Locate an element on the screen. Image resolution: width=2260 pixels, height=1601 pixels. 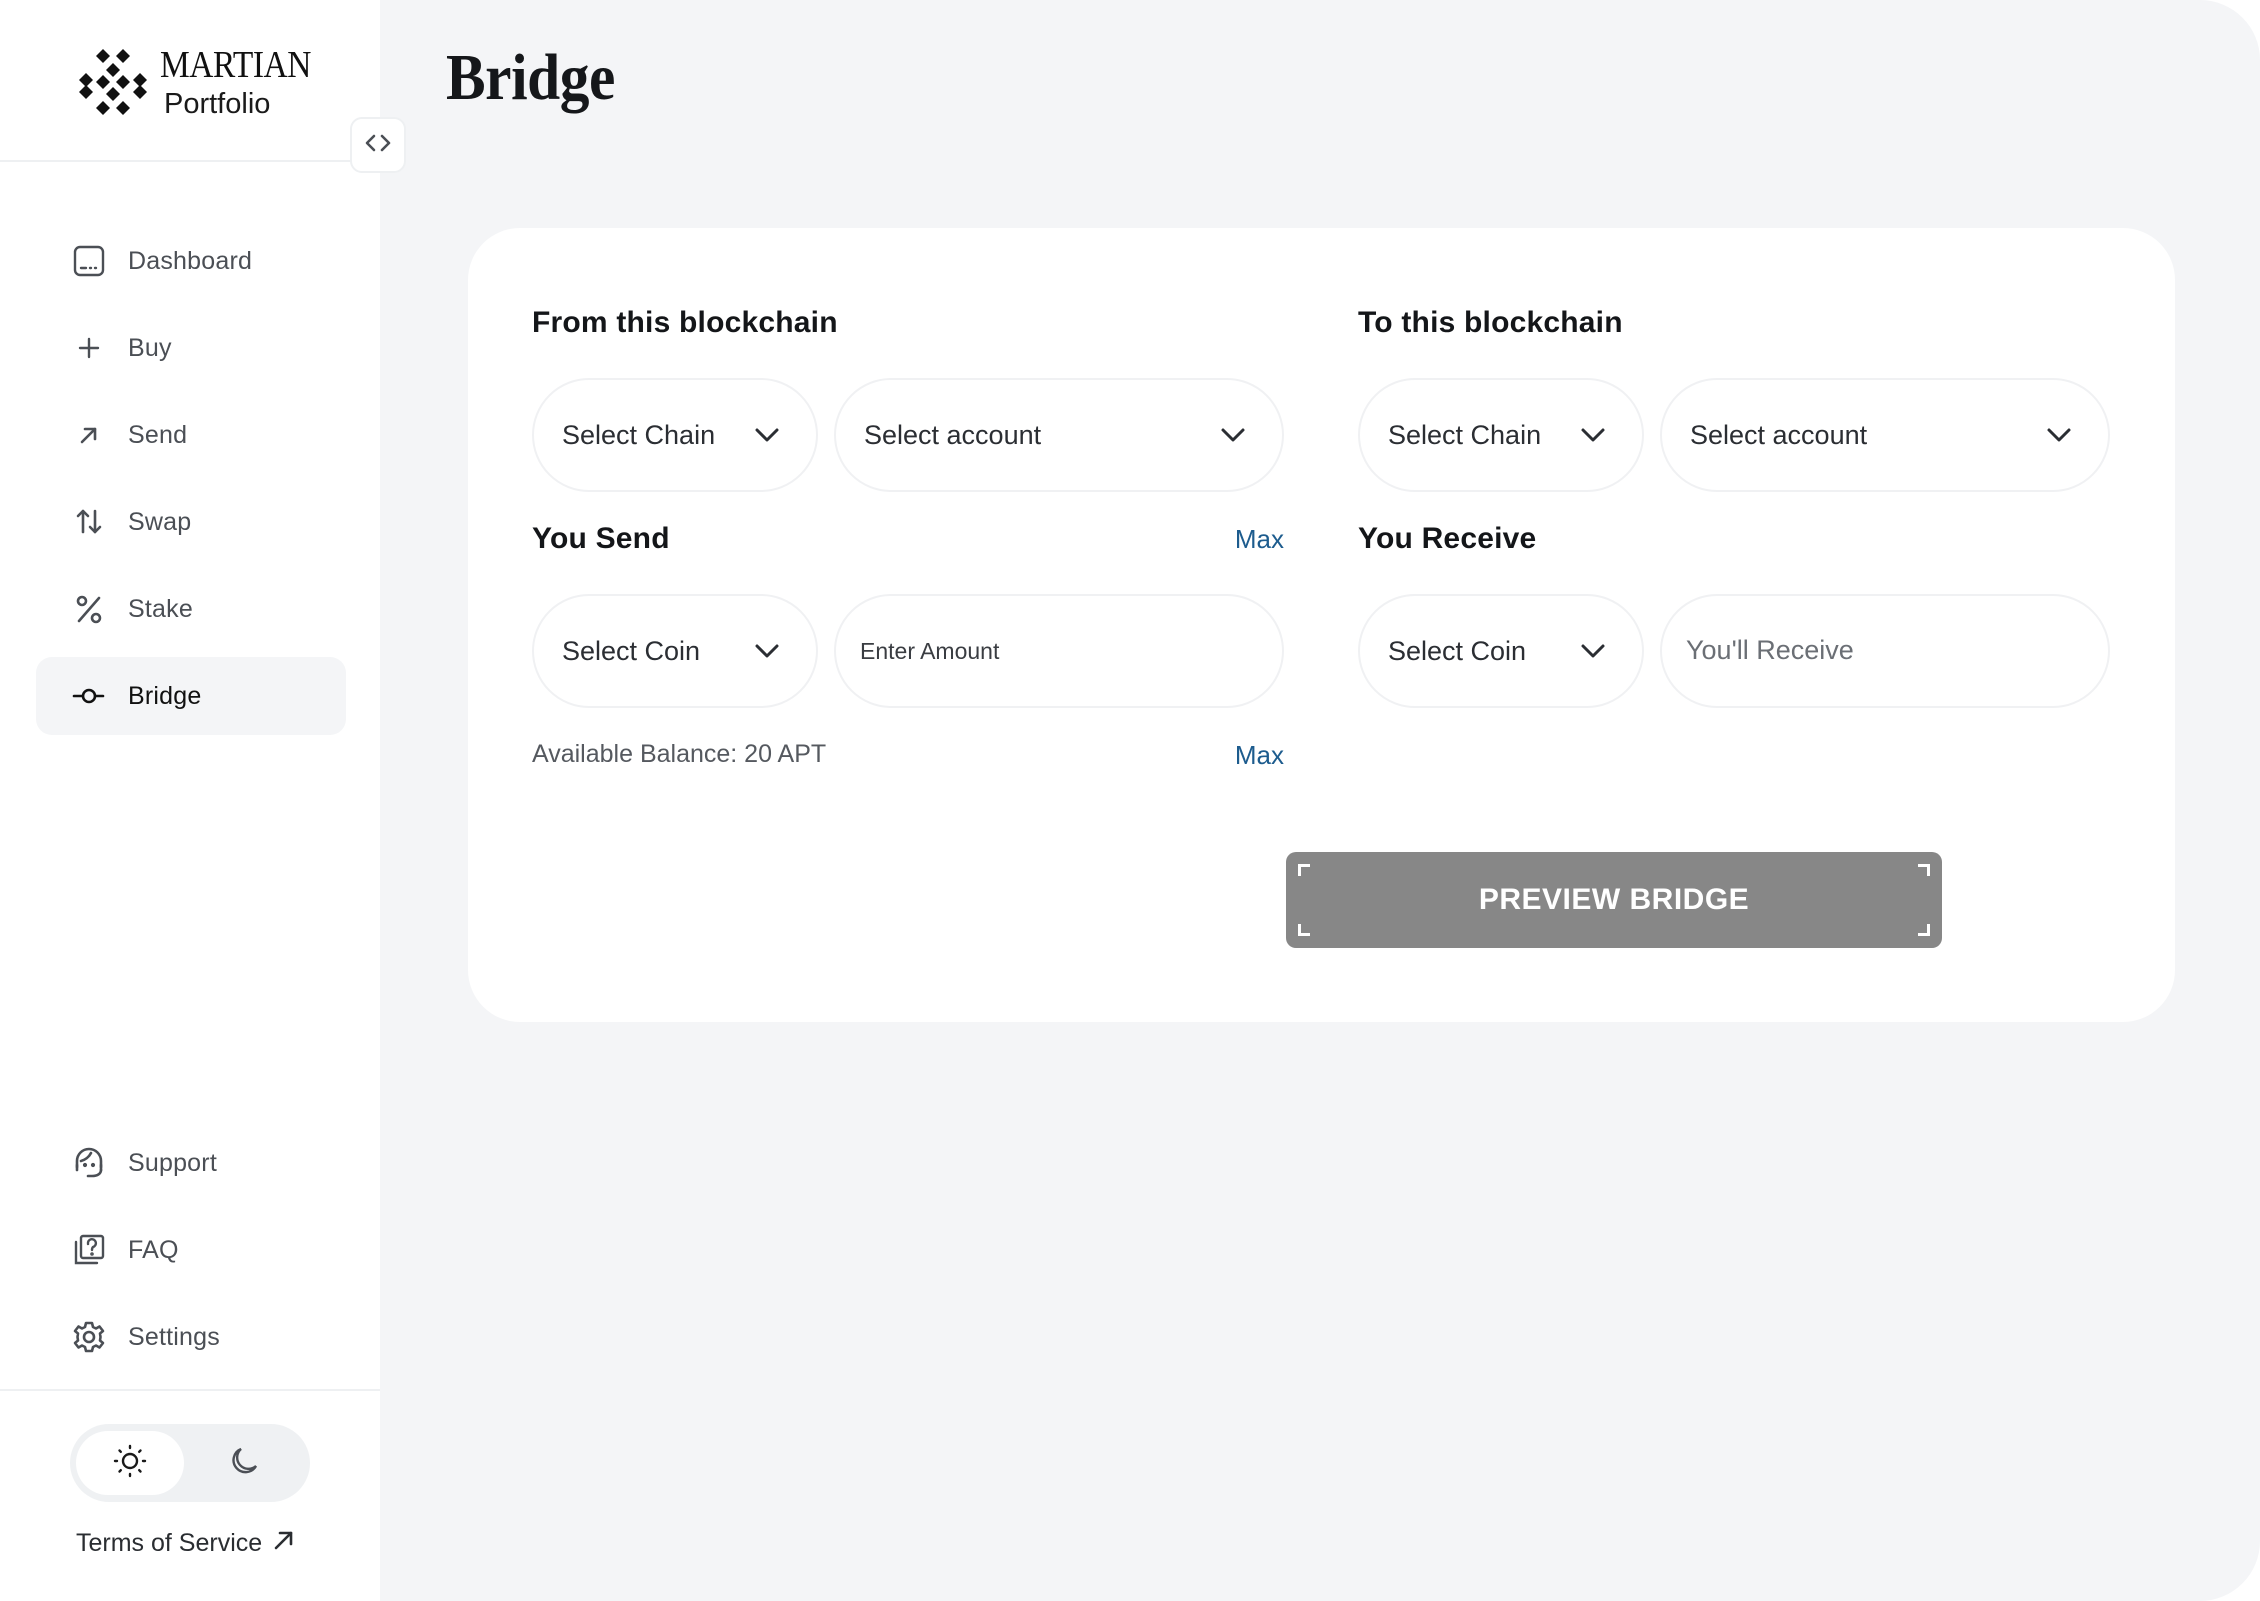
send-amount-field is located at coordinates (1059, 651).